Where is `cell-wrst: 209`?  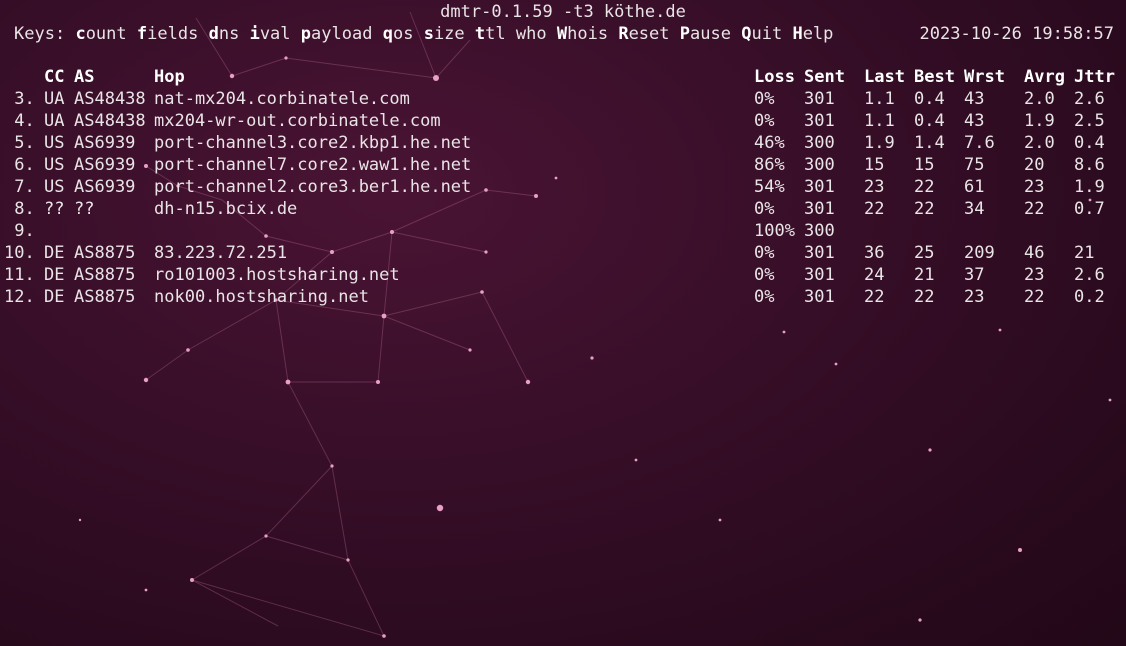 cell-wrst: 209 is located at coordinates (979, 253).